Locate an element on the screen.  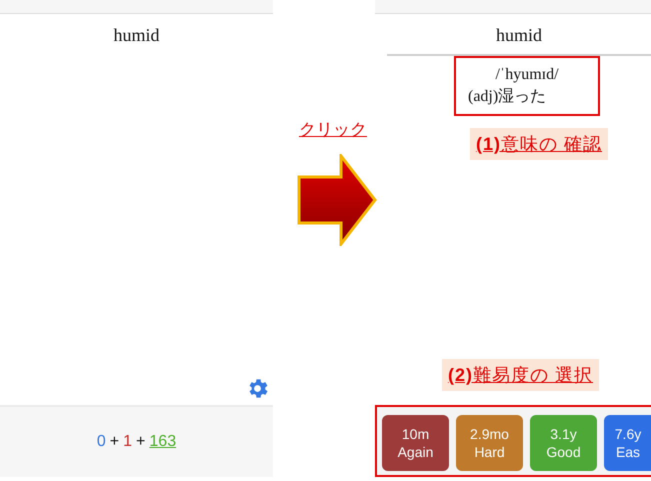
meaning-text: (adj)湿った is located at coordinates (508, 96).